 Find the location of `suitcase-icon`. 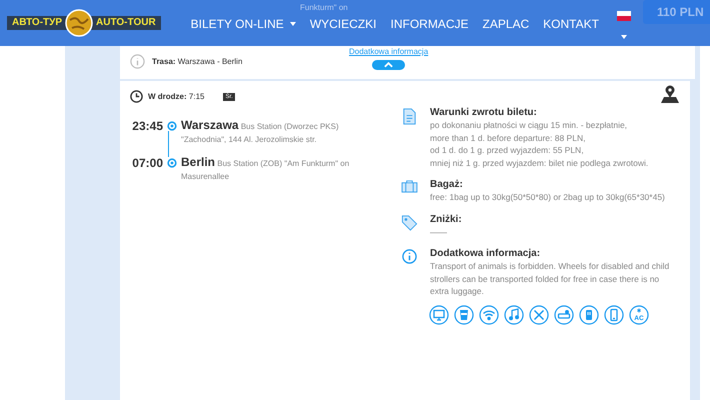

suitcase-icon is located at coordinates (409, 186).